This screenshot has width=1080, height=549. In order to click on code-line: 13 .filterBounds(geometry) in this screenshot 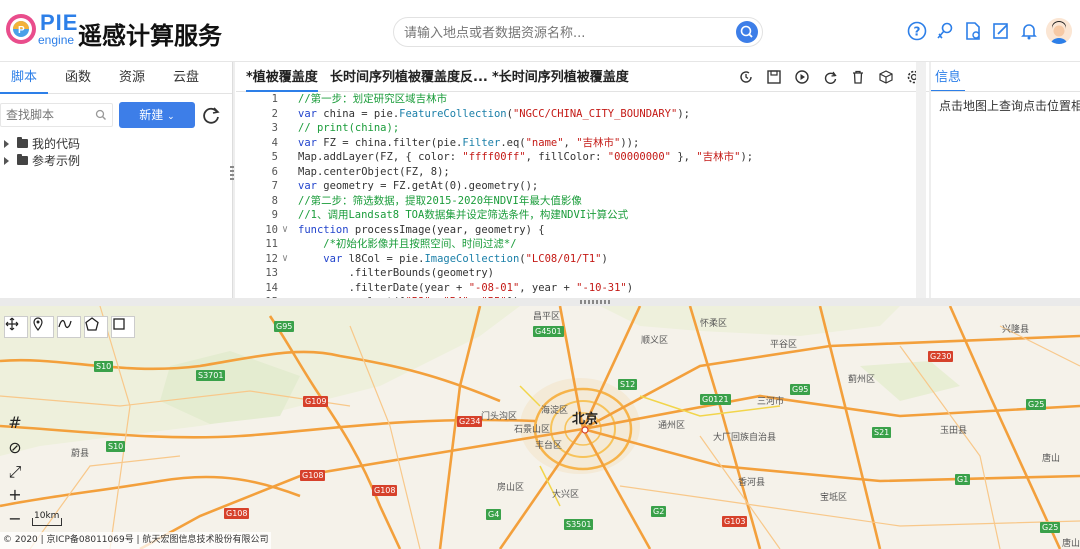, I will do `click(582, 273)`.